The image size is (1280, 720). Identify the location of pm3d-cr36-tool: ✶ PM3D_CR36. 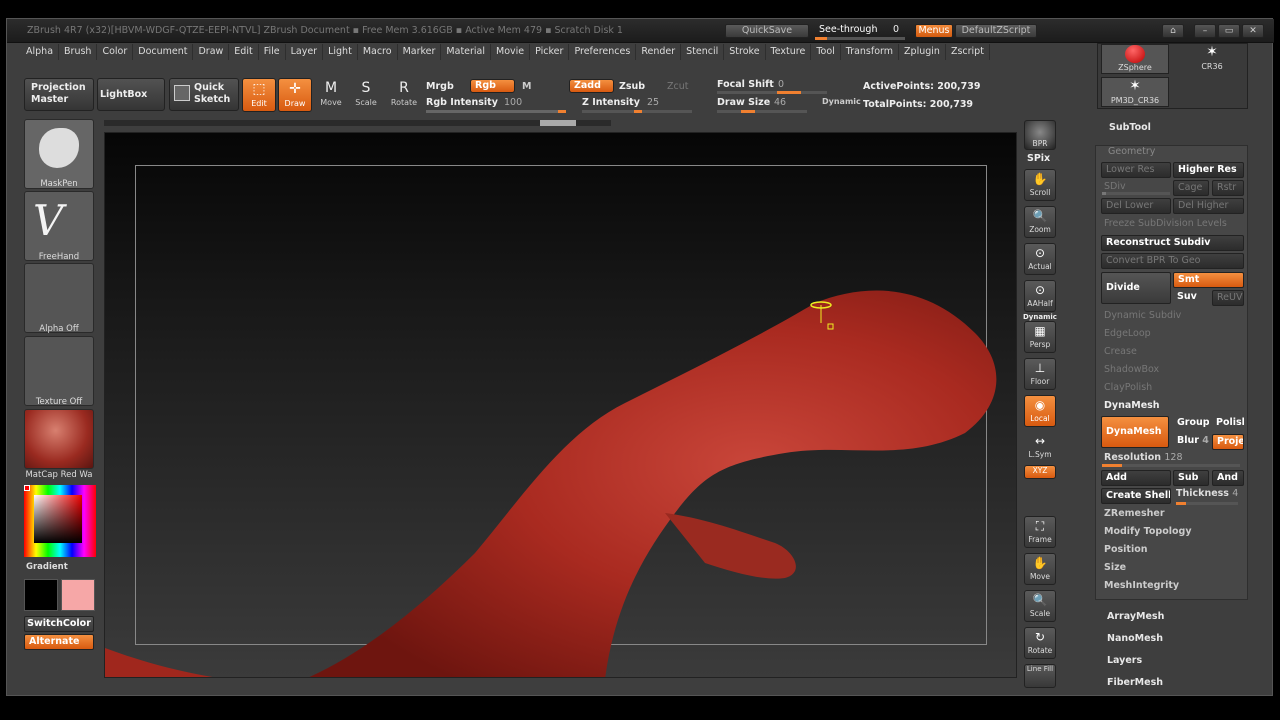
(1135, 92).